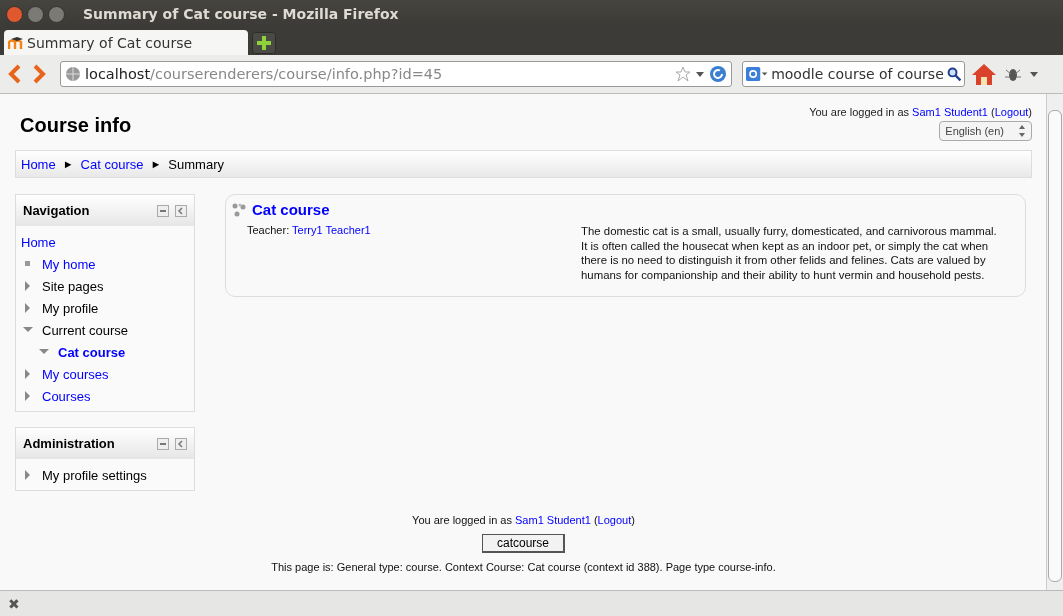 The image size is (1063, 616). Describe the element at coordinates (14, 603) in the screenshot. I see `close-addon-bar-button: ✖` at that location.